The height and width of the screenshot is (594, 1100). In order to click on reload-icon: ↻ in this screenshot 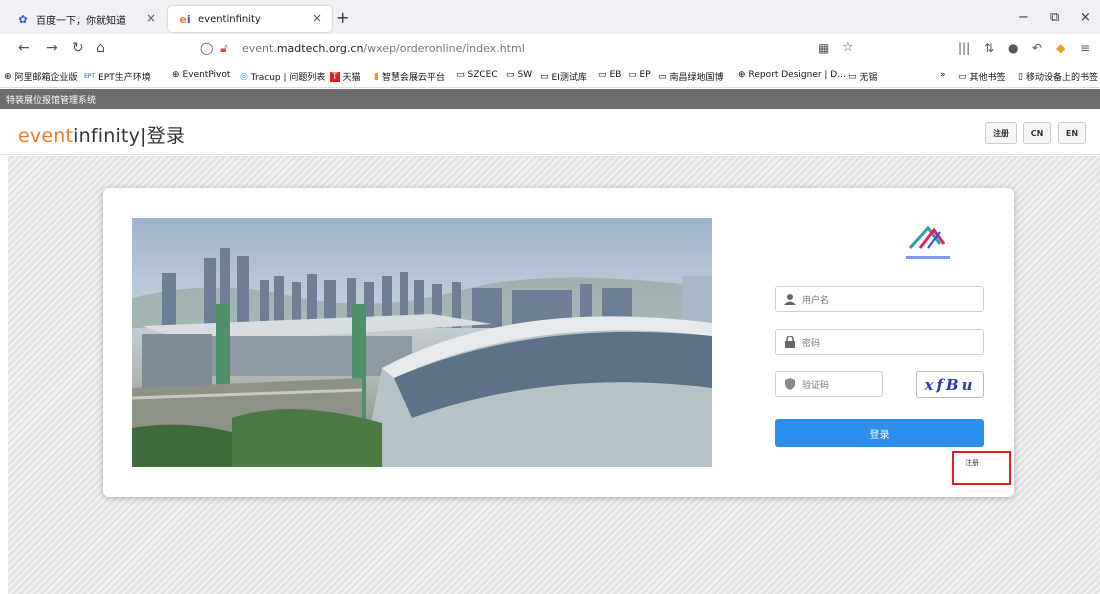, I will do `click(78, 48)`.